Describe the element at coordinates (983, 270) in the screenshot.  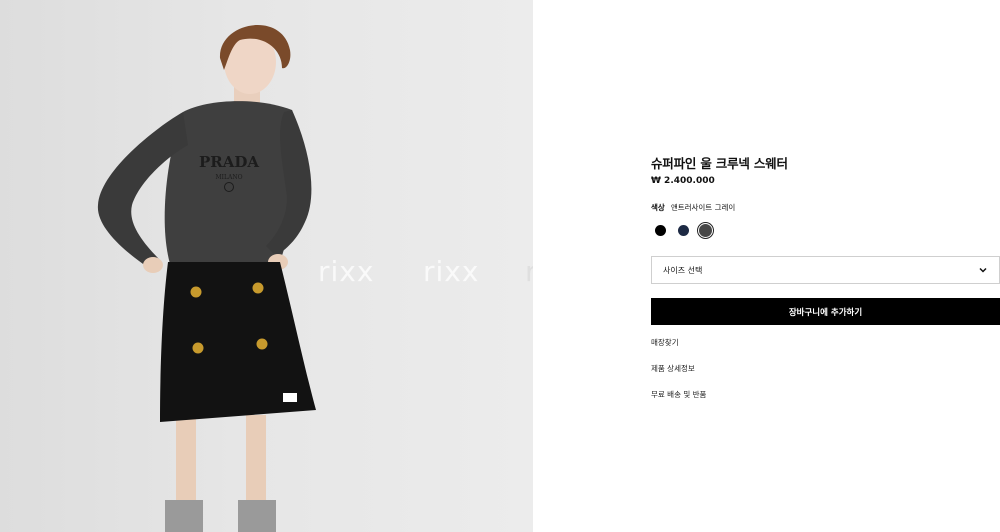
I see `chevron-down-icon` at that location.